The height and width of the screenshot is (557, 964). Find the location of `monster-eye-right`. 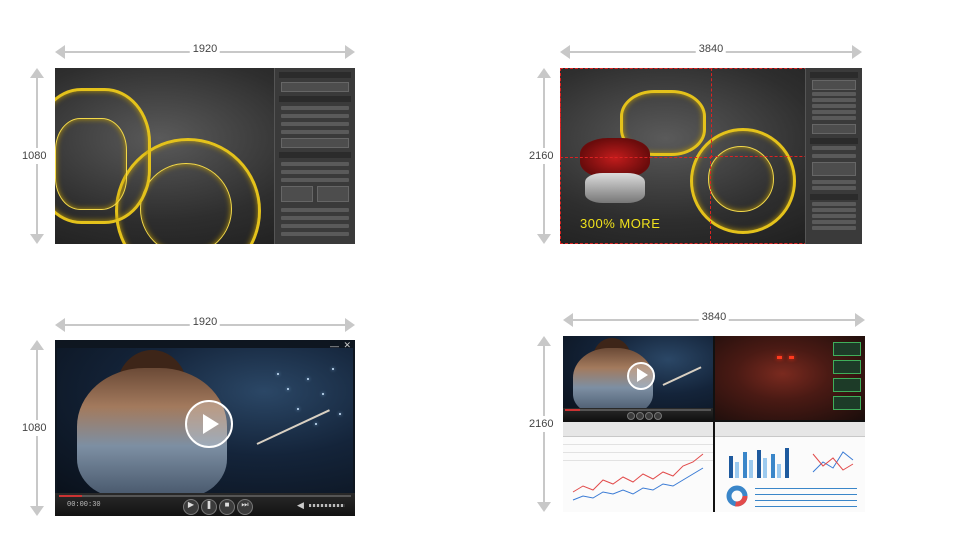

monster-eye-right is located at coordinates (791, 357).